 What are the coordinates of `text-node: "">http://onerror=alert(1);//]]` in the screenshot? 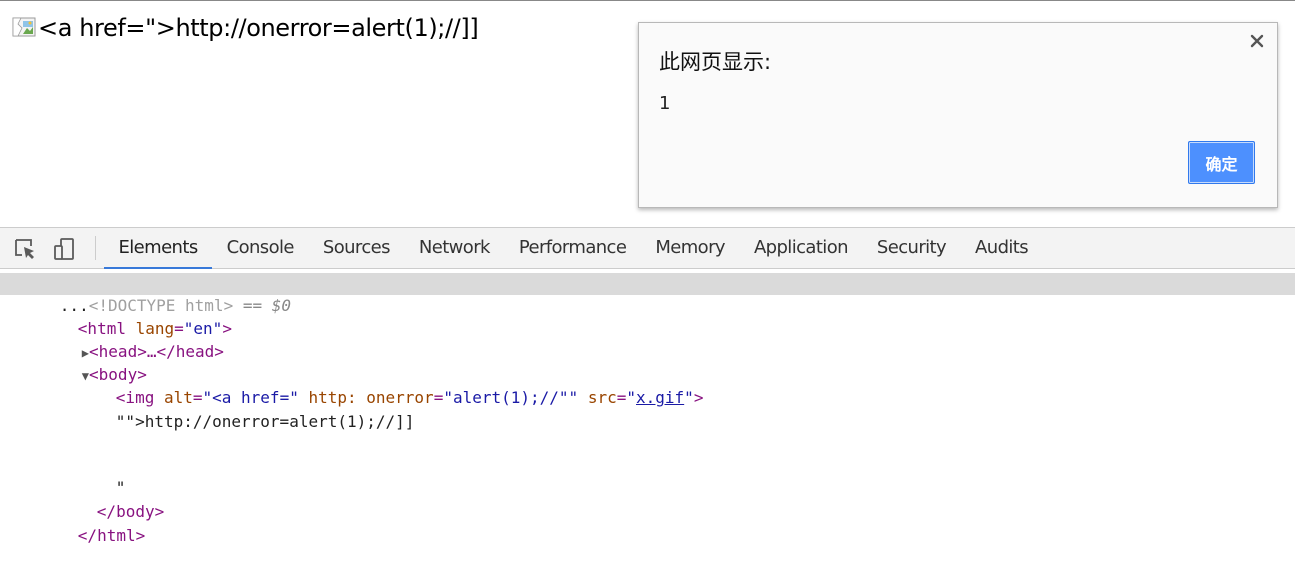 It's located at (236, 410).